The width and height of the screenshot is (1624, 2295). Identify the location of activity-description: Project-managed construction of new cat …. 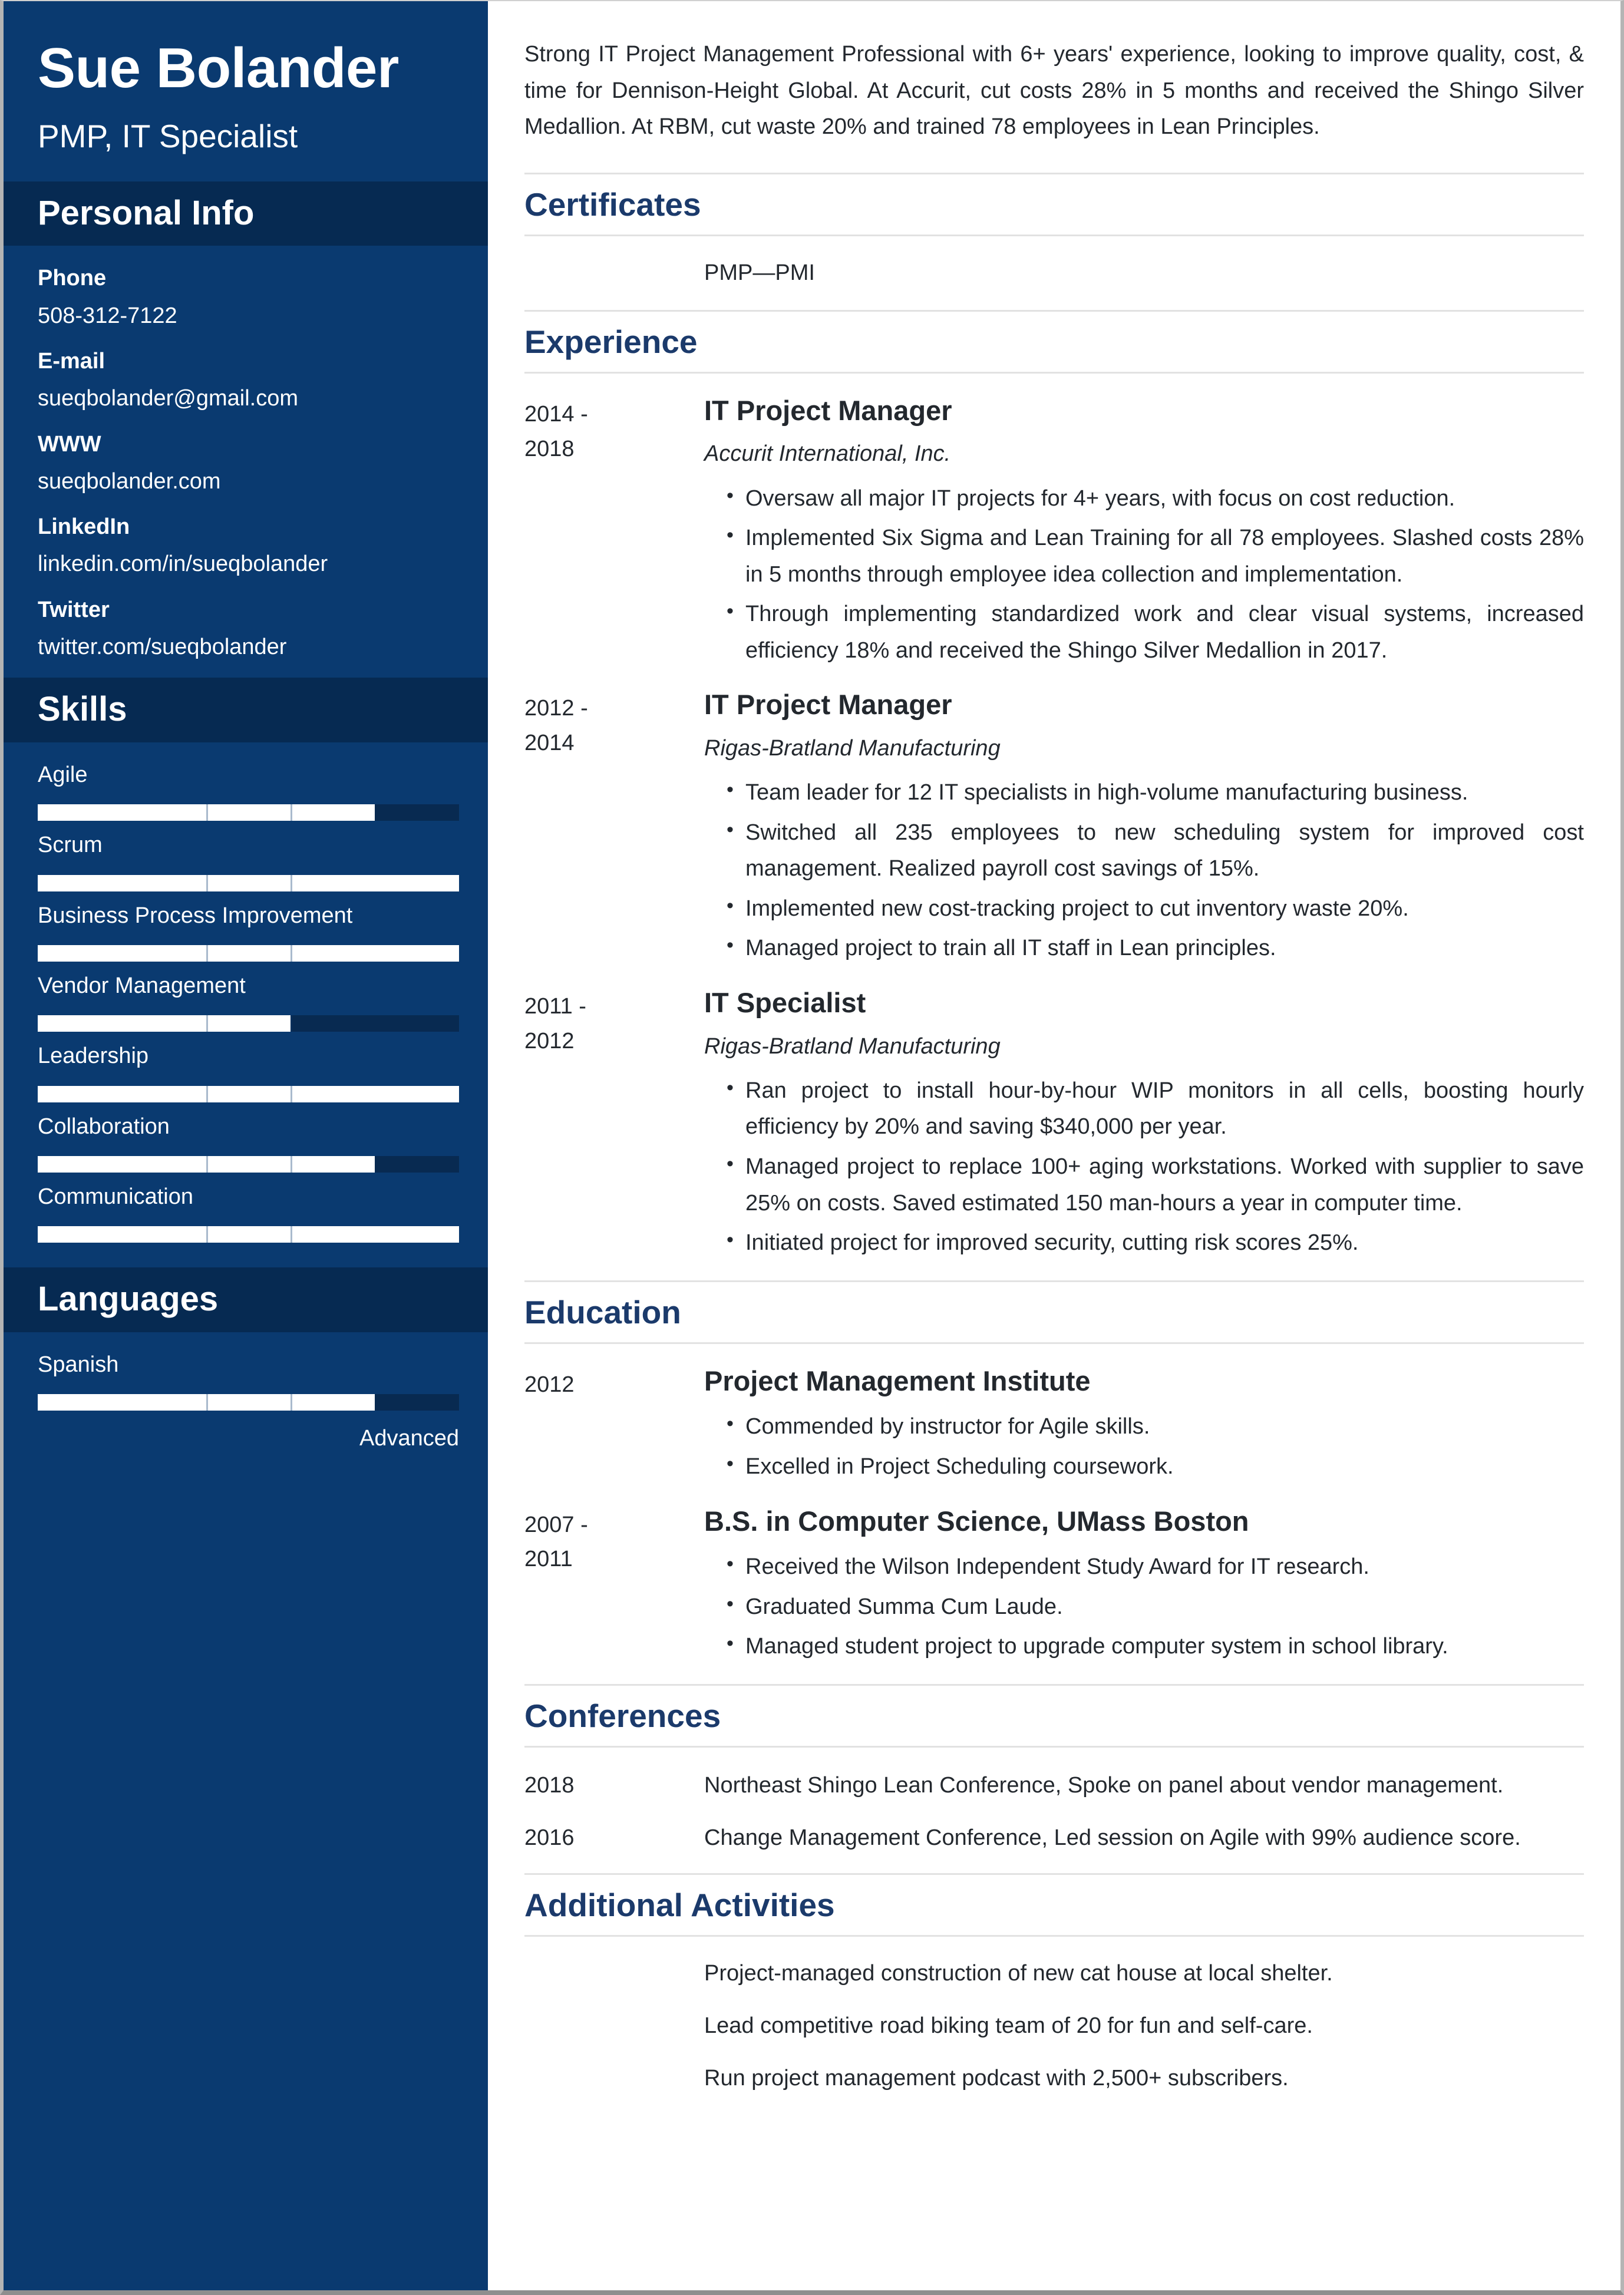
(1018, 1973).